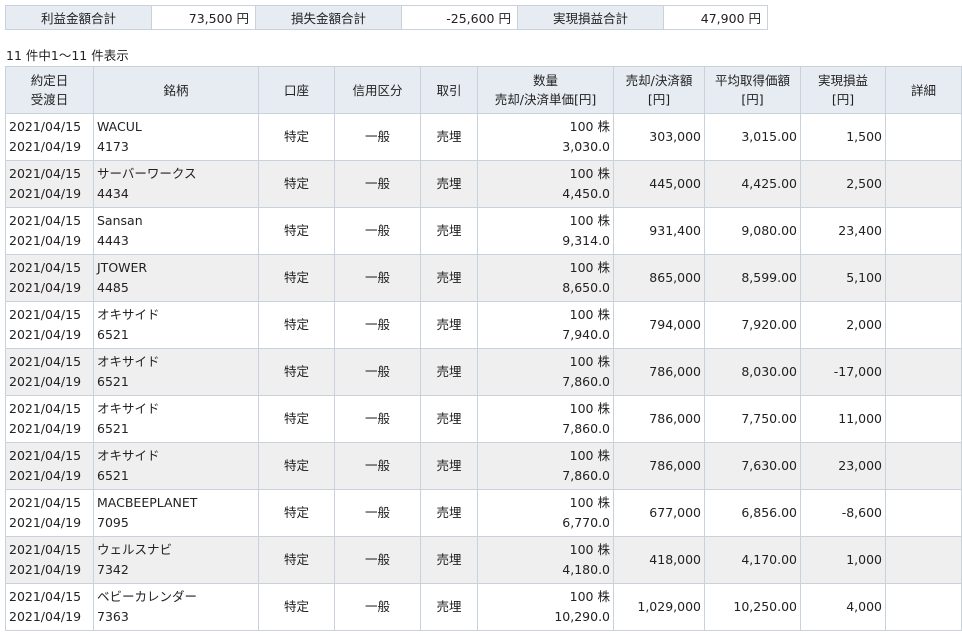 This screenshot has width=962, height=634. I want to click on cell-stock: ベビーカレンダー 7363, so click(176, 607).